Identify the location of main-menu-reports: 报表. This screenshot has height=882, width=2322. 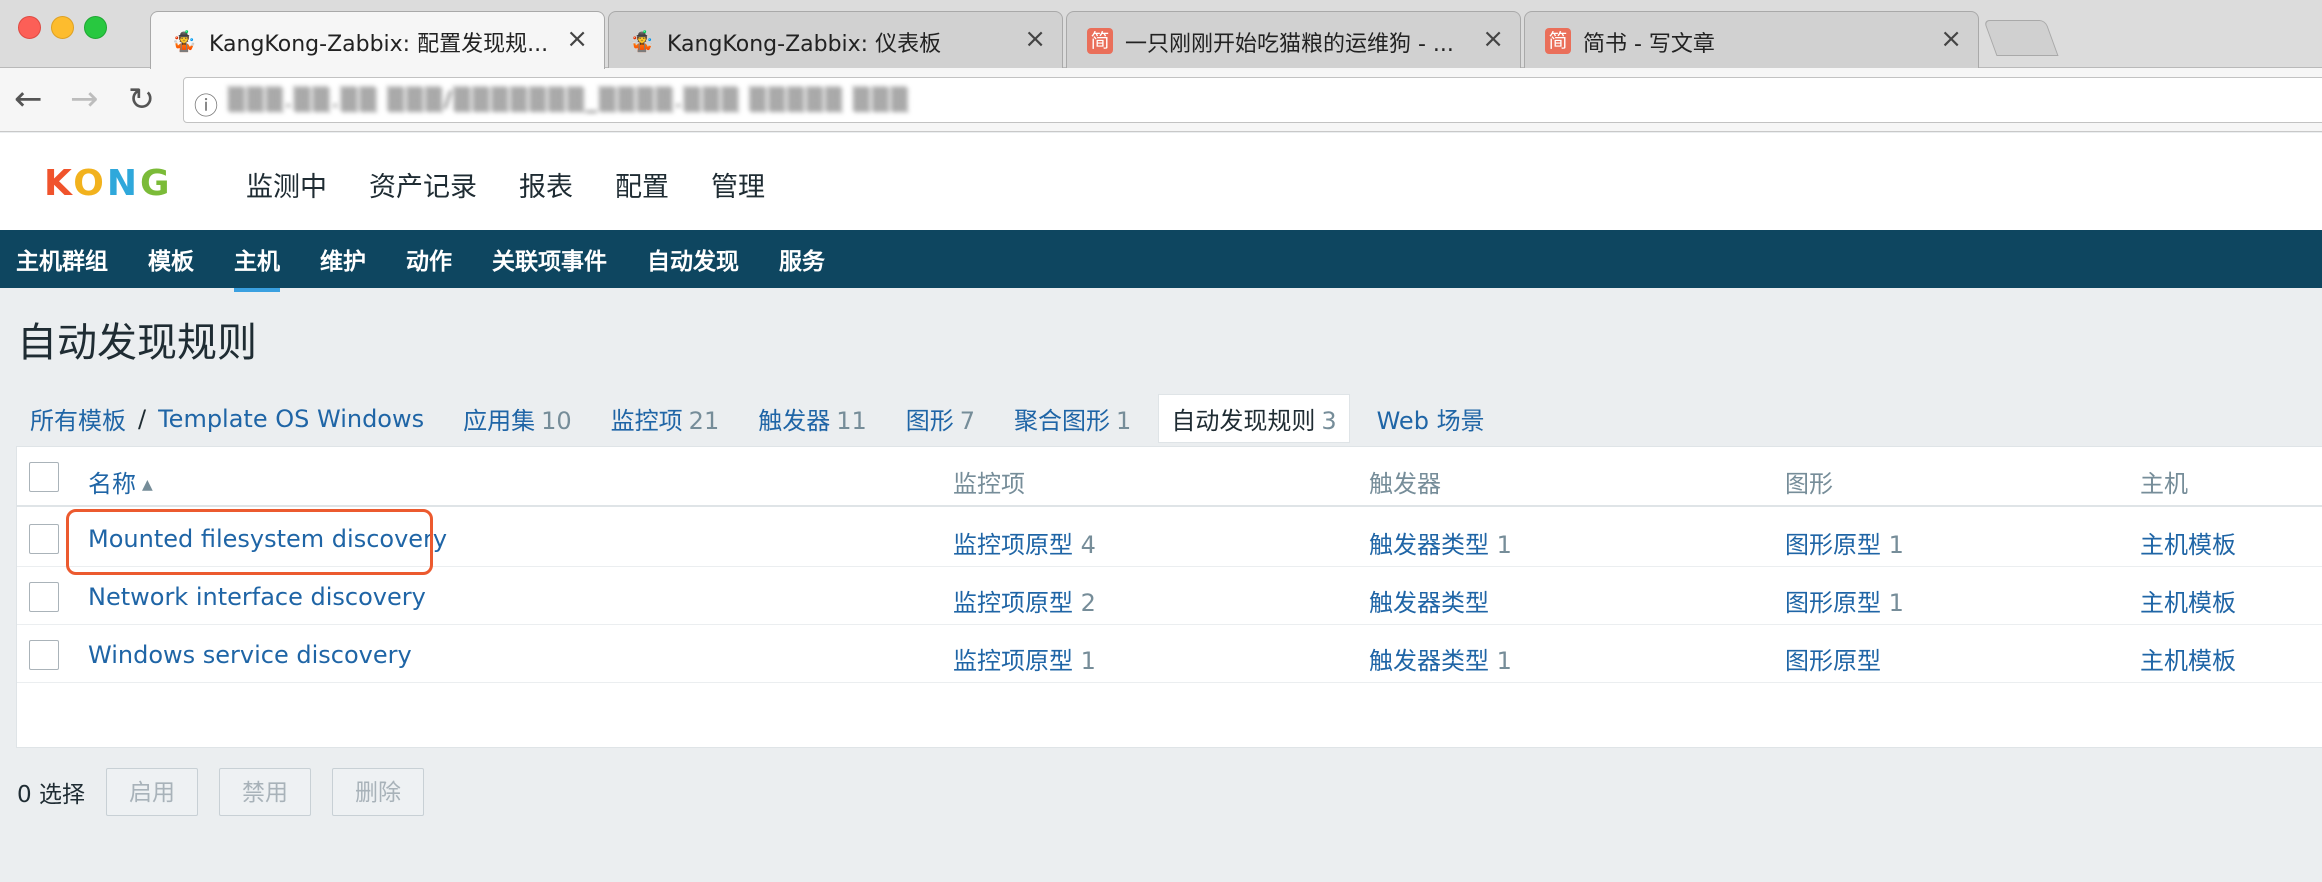
(546, 184).